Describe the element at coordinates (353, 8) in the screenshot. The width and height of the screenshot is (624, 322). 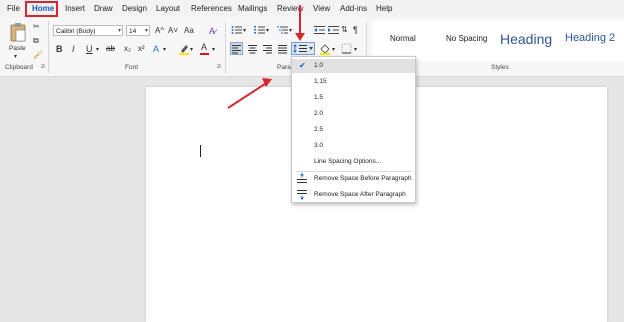
I see `tab-add-ins: Add-ins` at that location.